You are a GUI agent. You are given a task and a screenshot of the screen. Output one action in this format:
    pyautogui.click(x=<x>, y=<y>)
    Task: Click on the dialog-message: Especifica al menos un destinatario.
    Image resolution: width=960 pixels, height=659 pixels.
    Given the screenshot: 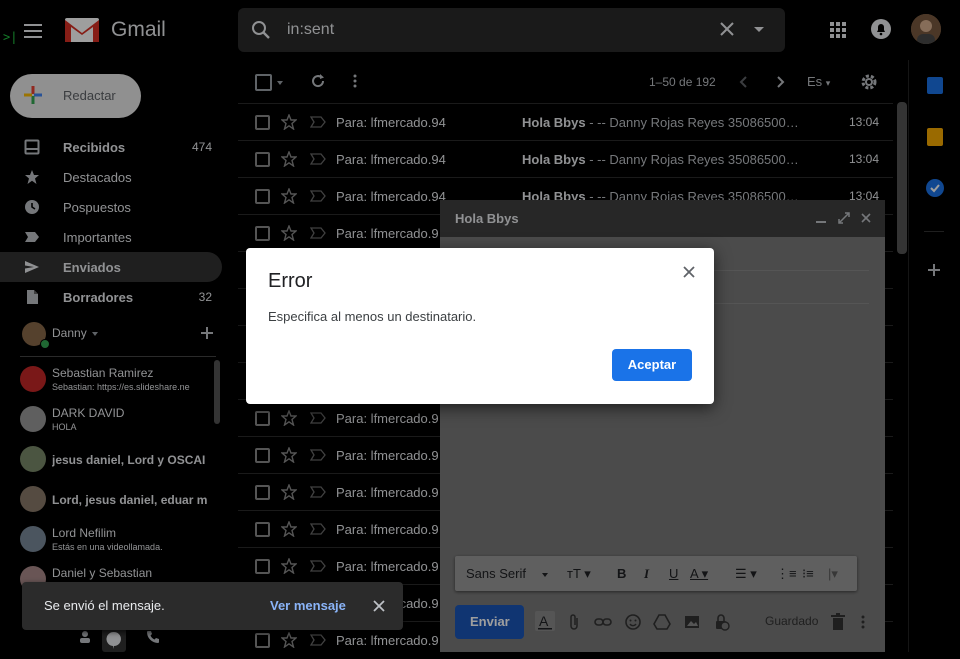 What is the action you would take?
    pyautogui.click(x=372, y=316)
    